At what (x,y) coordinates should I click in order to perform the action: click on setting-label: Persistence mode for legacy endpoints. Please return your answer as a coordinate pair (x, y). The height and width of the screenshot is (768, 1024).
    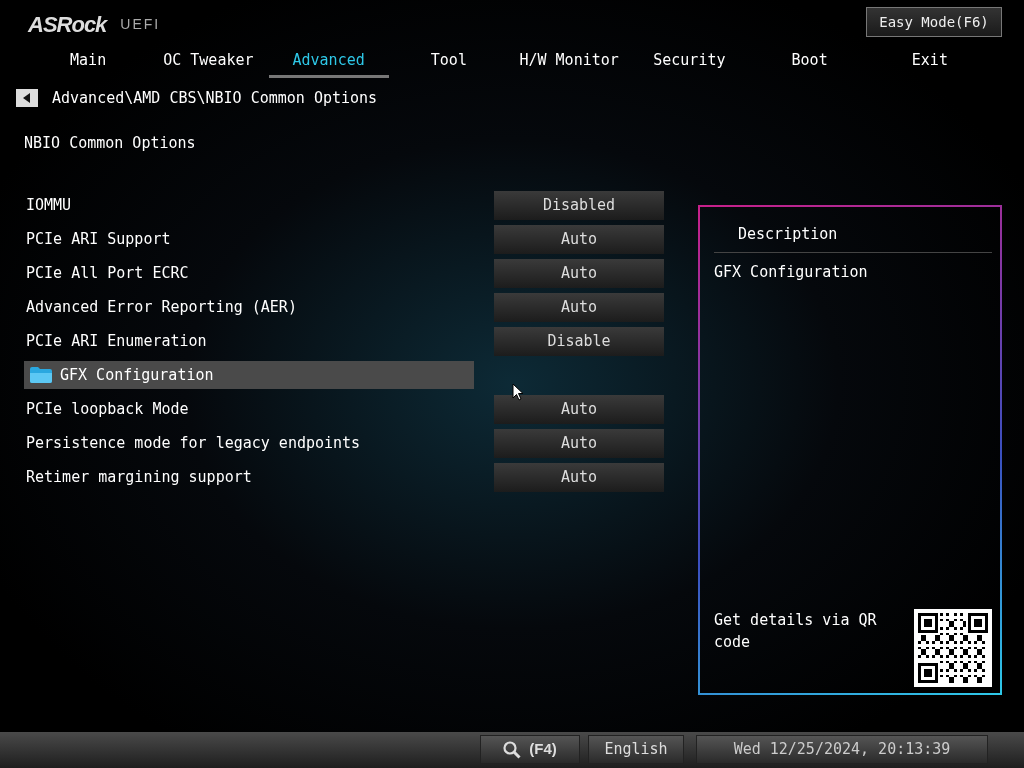
    Looking at the image, I should click on (193, 443).